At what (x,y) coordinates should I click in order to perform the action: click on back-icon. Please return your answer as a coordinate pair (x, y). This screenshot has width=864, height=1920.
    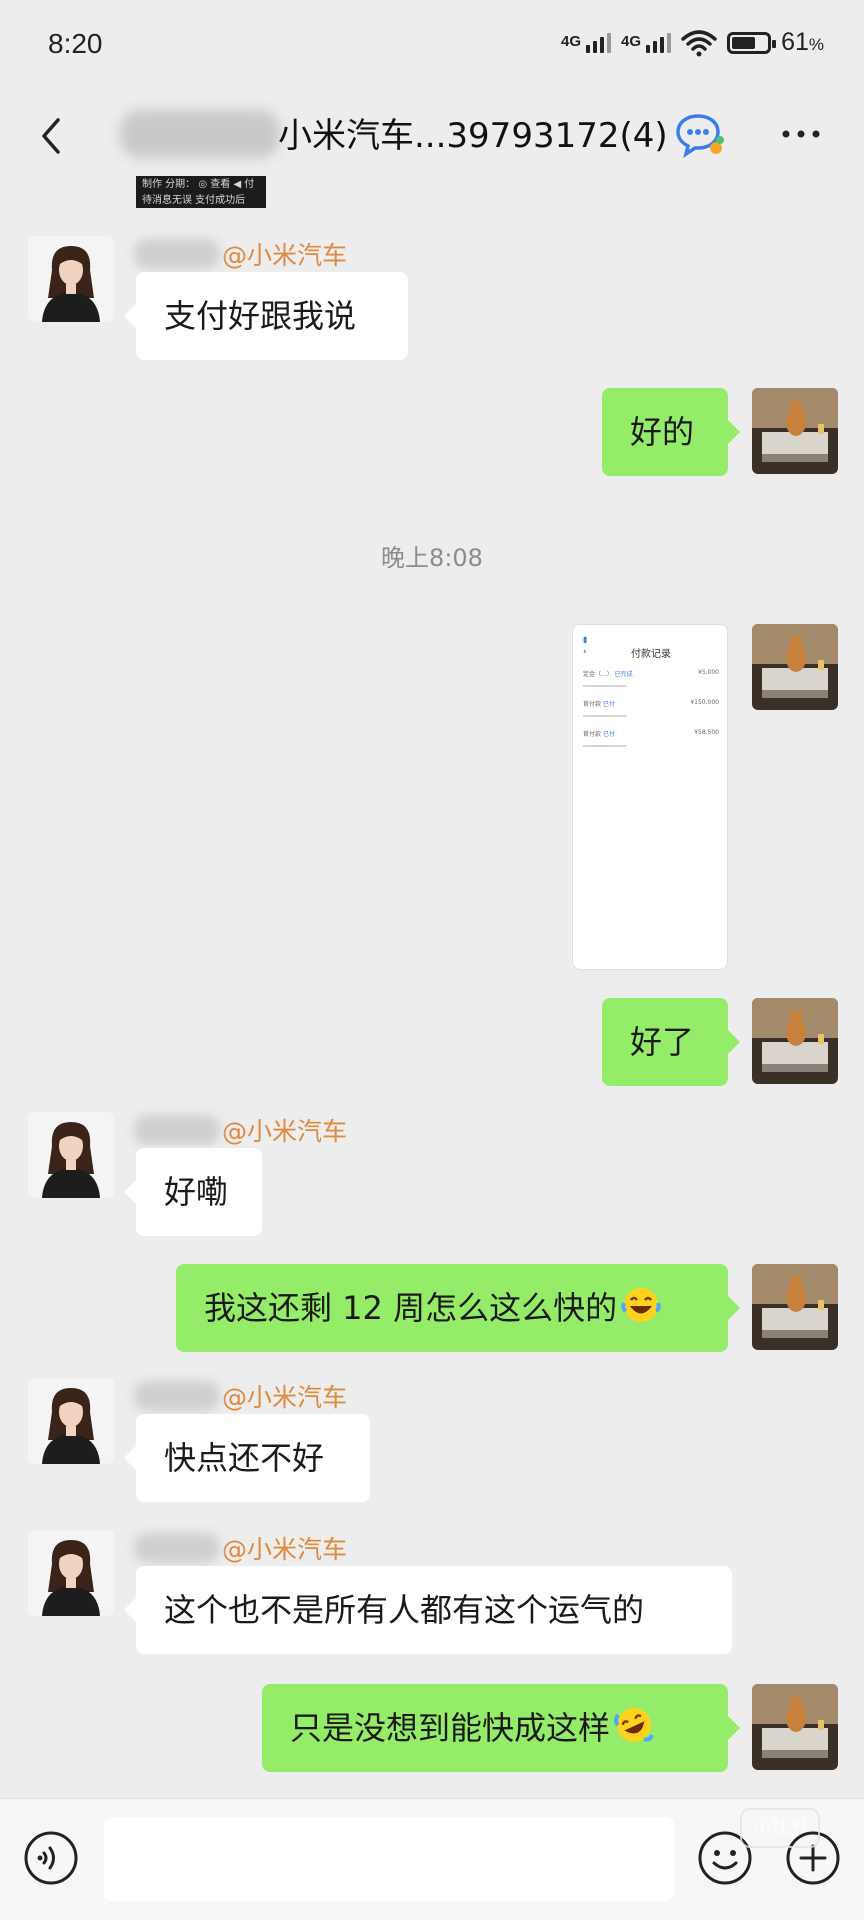
    Looking at the image, I should click on (52, 136).